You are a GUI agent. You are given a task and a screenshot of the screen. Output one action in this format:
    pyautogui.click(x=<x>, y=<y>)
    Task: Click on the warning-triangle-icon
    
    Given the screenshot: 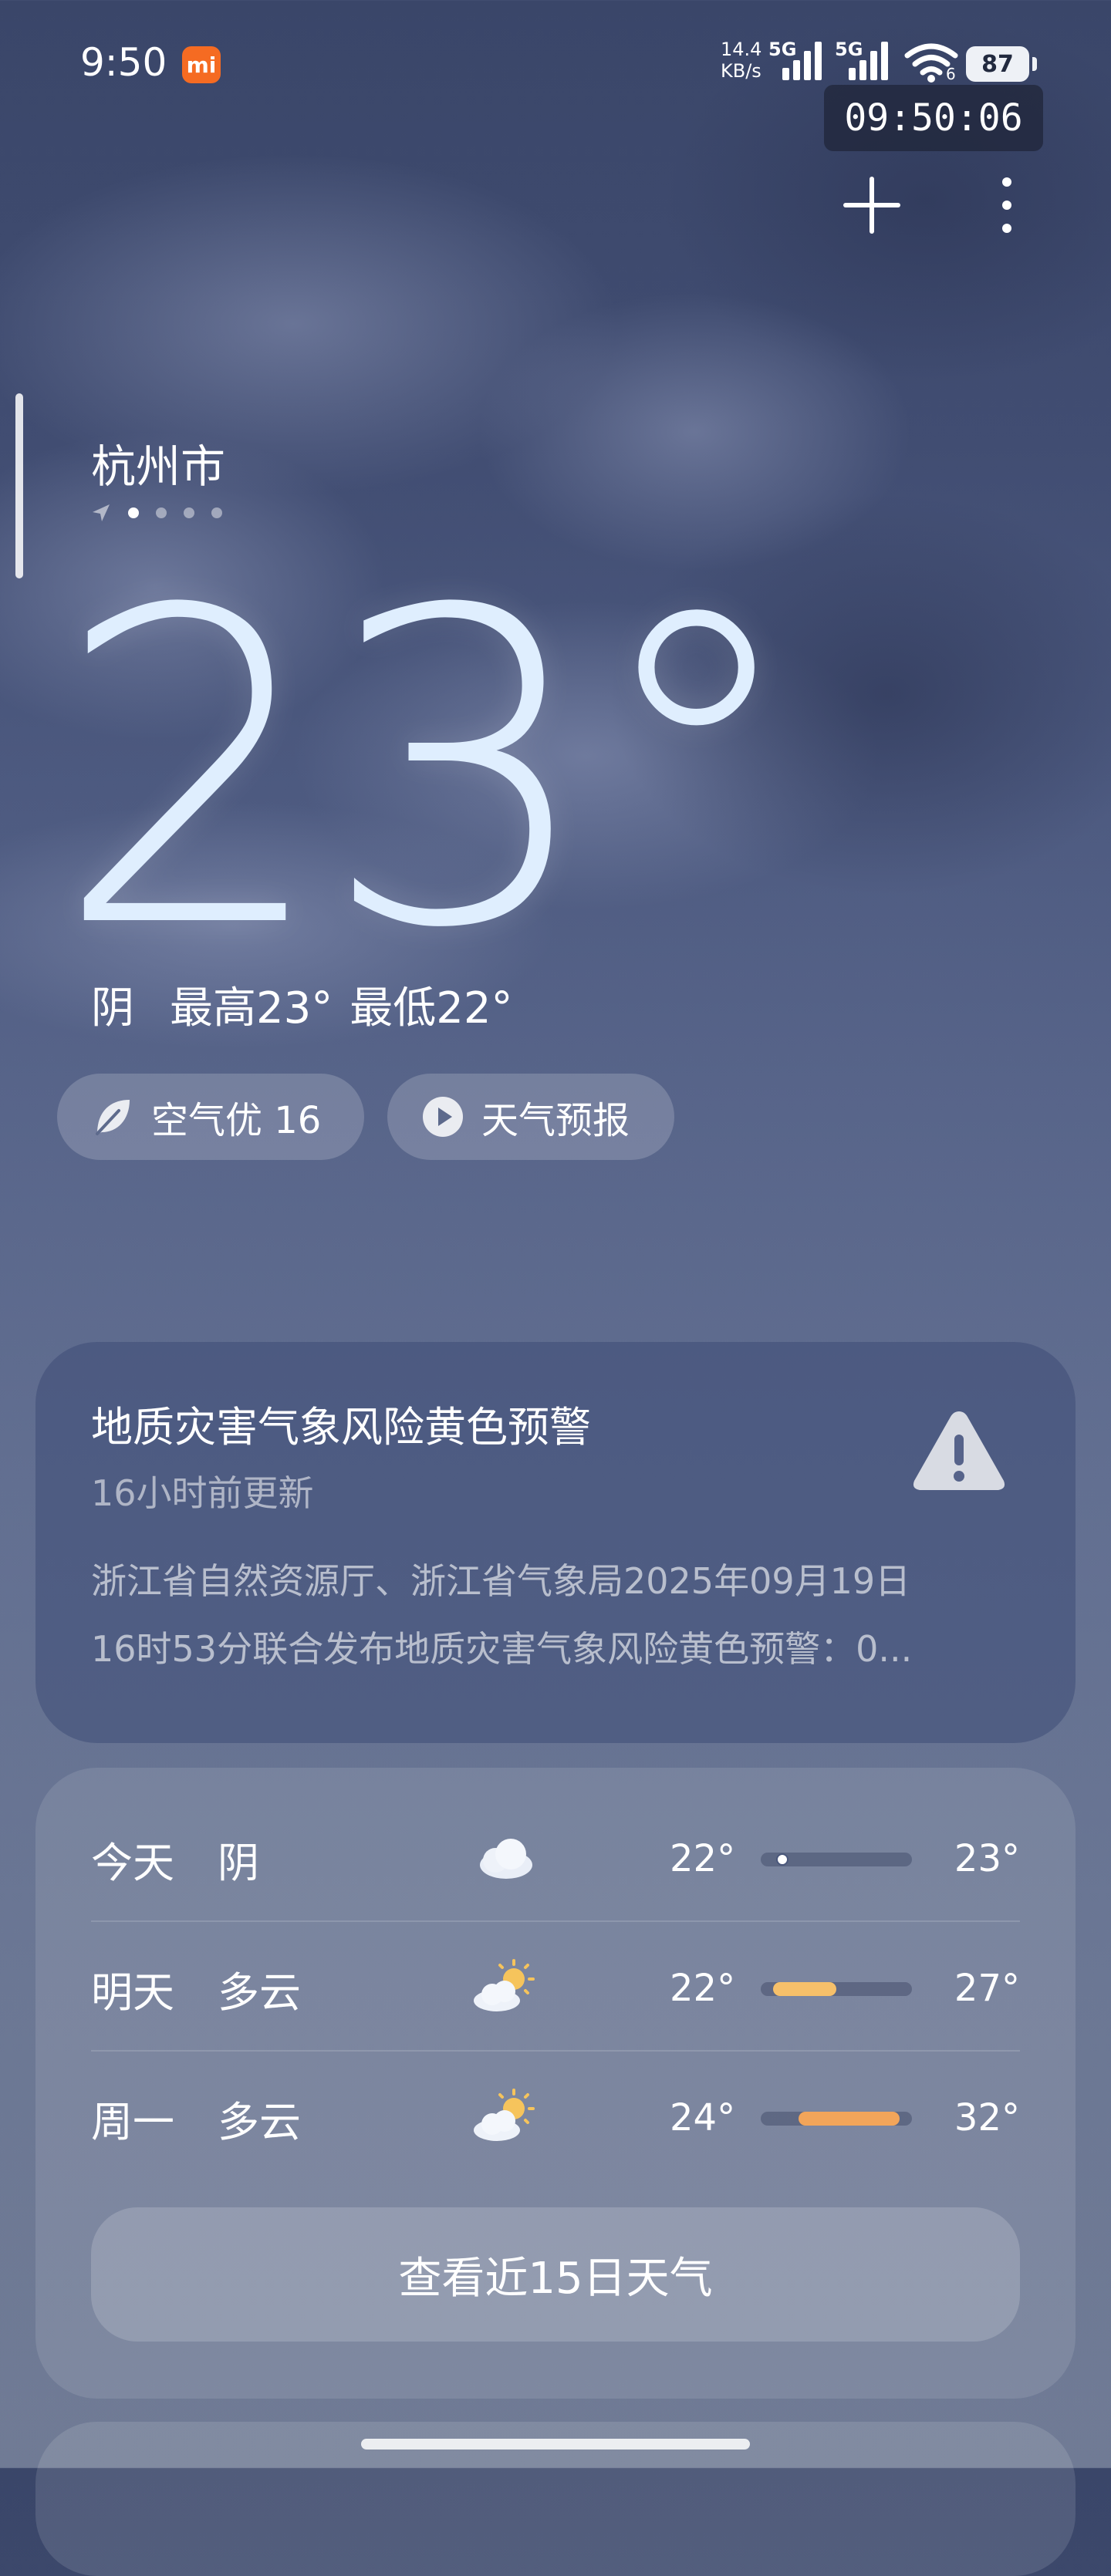 What is the action you would take?
    pyautogui.click(x=959, y=1450)
    